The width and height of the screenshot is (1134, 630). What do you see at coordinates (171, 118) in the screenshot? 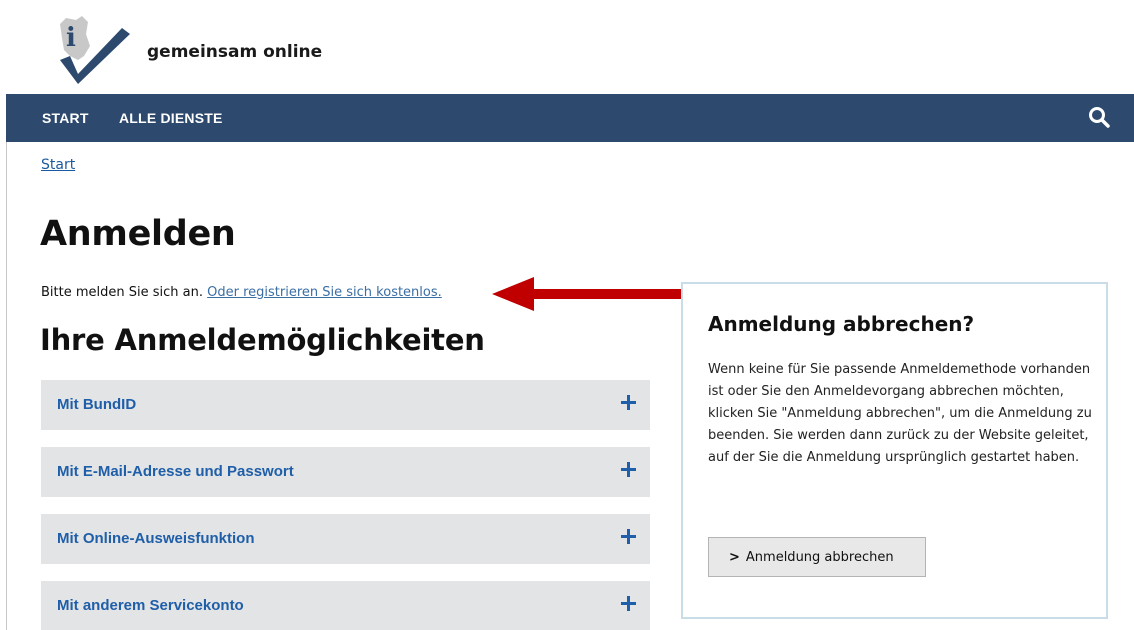
I see `nav-alle-dienste: ALLE DIENSTE` at bounding box center [171, 118].